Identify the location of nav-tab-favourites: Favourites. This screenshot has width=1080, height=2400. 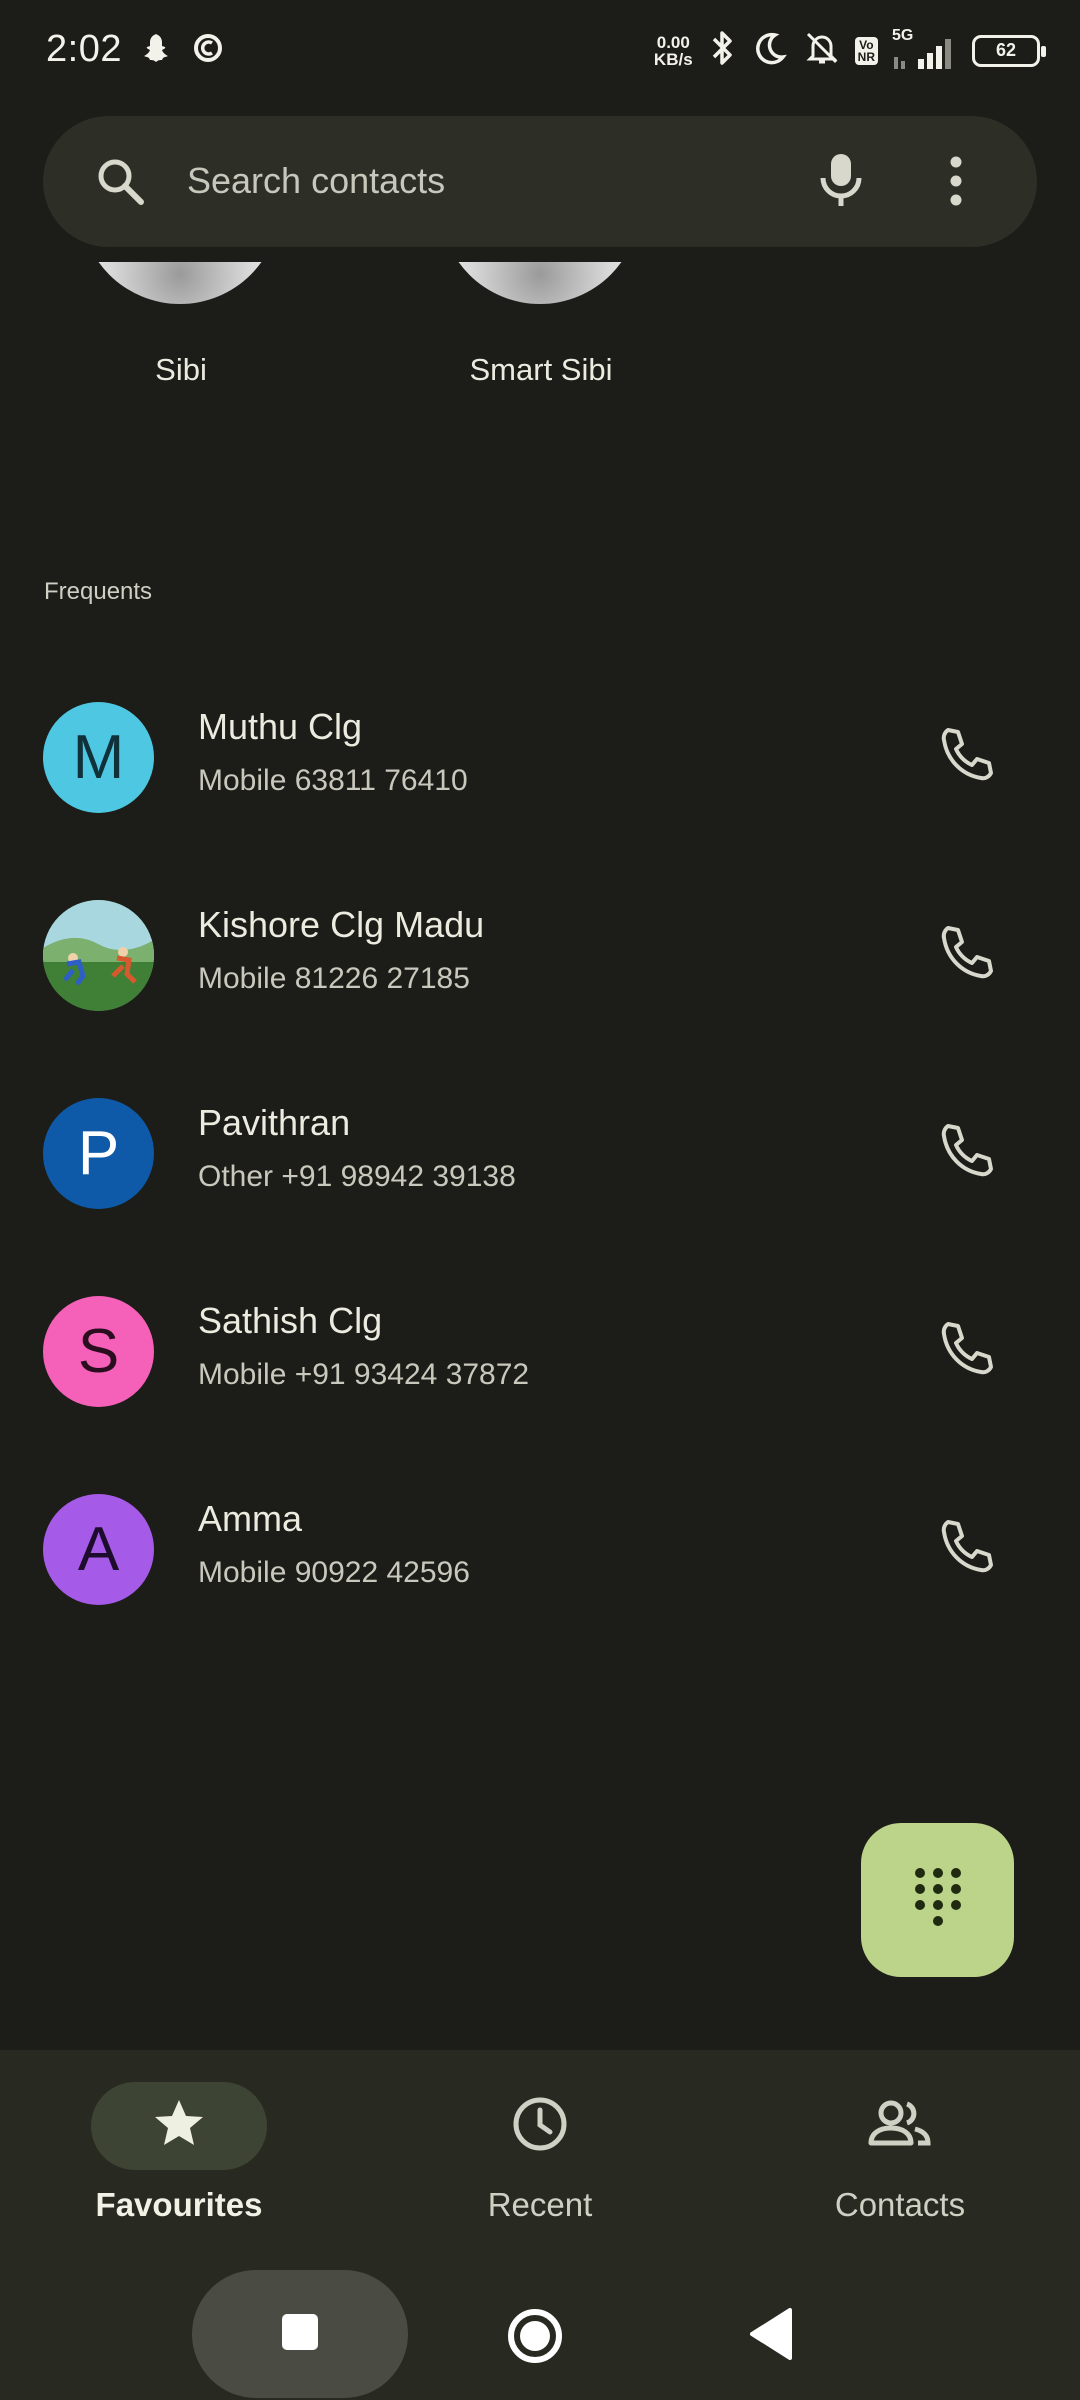
(179, 2153).